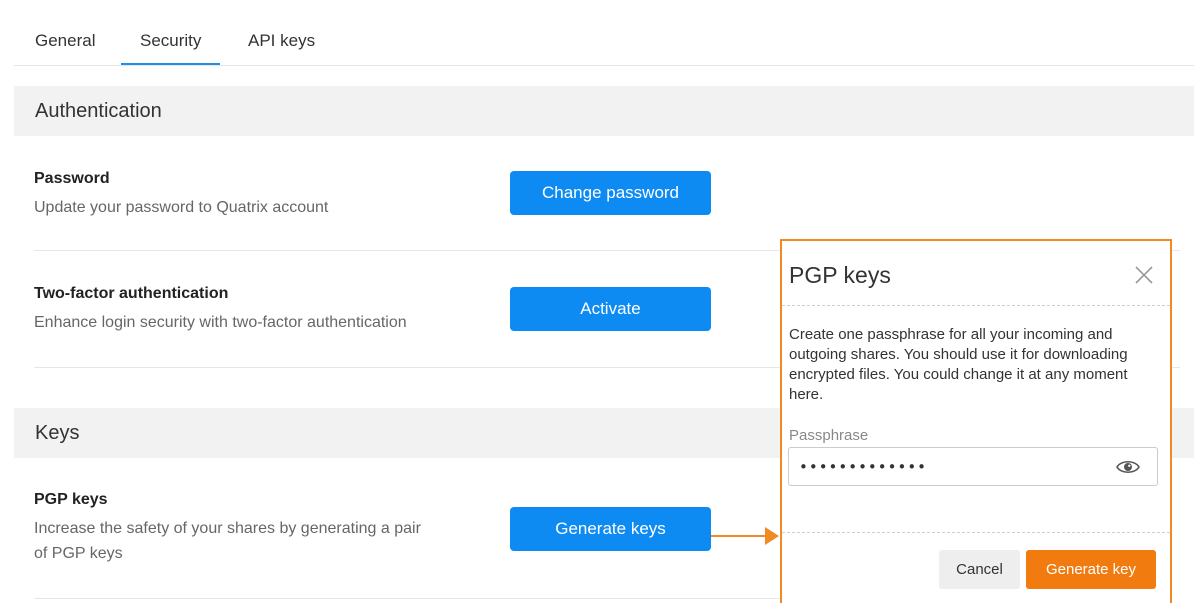  What do you see at coordinates (739, 536) in the screenshot?
I see `callout-arrow-line` at bounding box center [739, 536].